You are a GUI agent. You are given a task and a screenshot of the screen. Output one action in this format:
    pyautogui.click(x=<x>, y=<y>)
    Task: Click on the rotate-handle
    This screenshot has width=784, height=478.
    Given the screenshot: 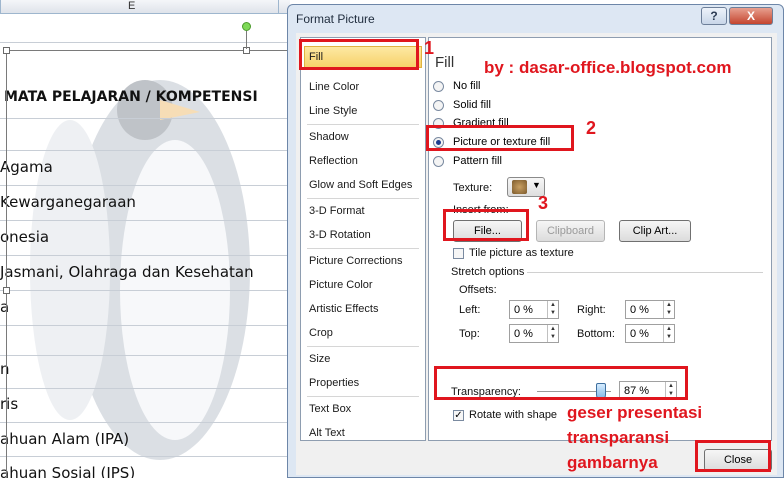 What is the action you would take?
    pyautogui.click(x=246, y=26)
    